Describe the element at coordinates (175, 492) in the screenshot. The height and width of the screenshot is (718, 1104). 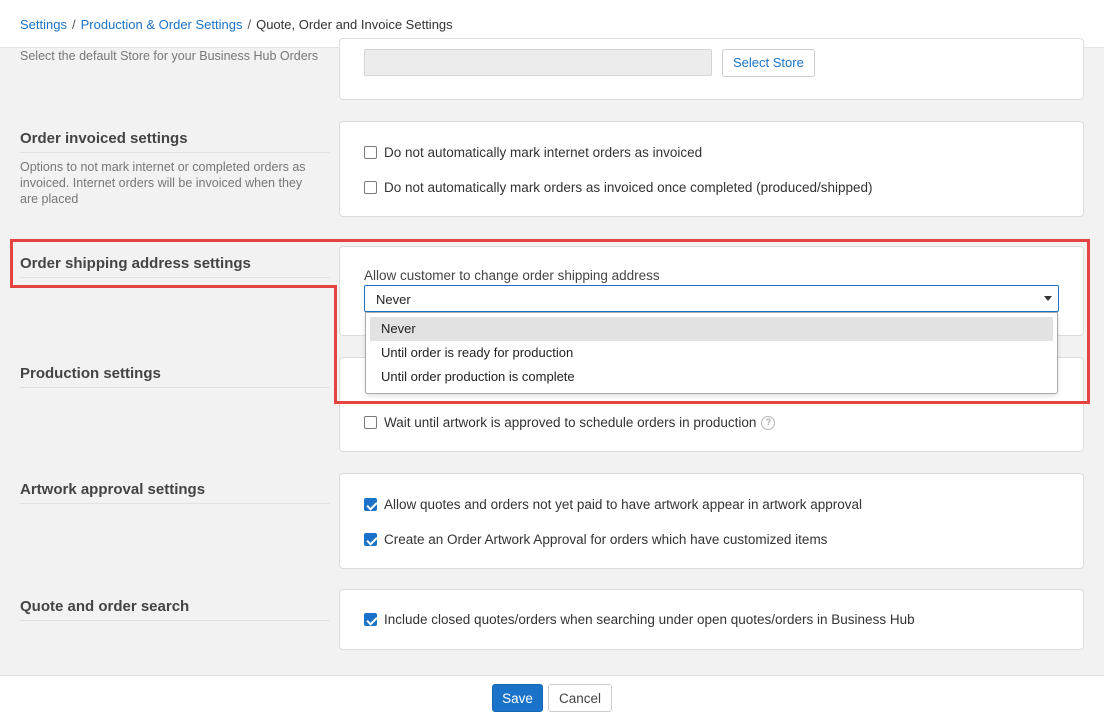
I see `artwork-section-title: Artwork approval settings` at that location.